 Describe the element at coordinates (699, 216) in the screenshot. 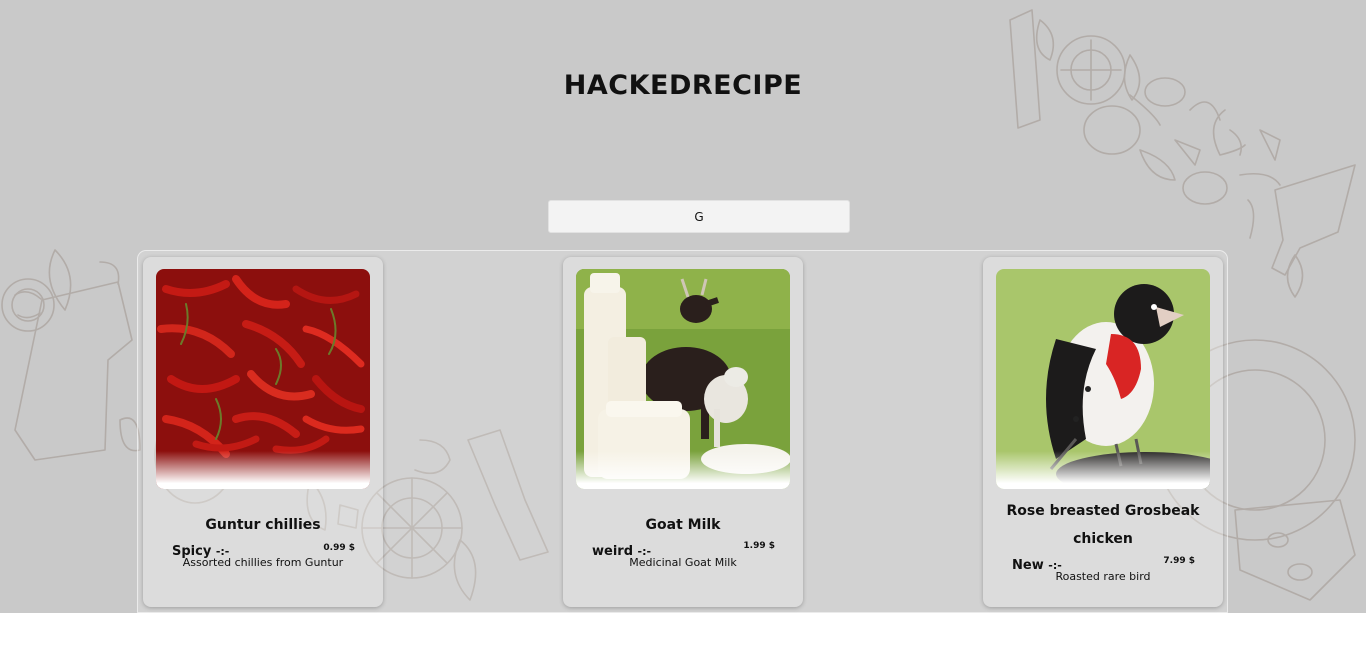

I see `search-input` at that location.